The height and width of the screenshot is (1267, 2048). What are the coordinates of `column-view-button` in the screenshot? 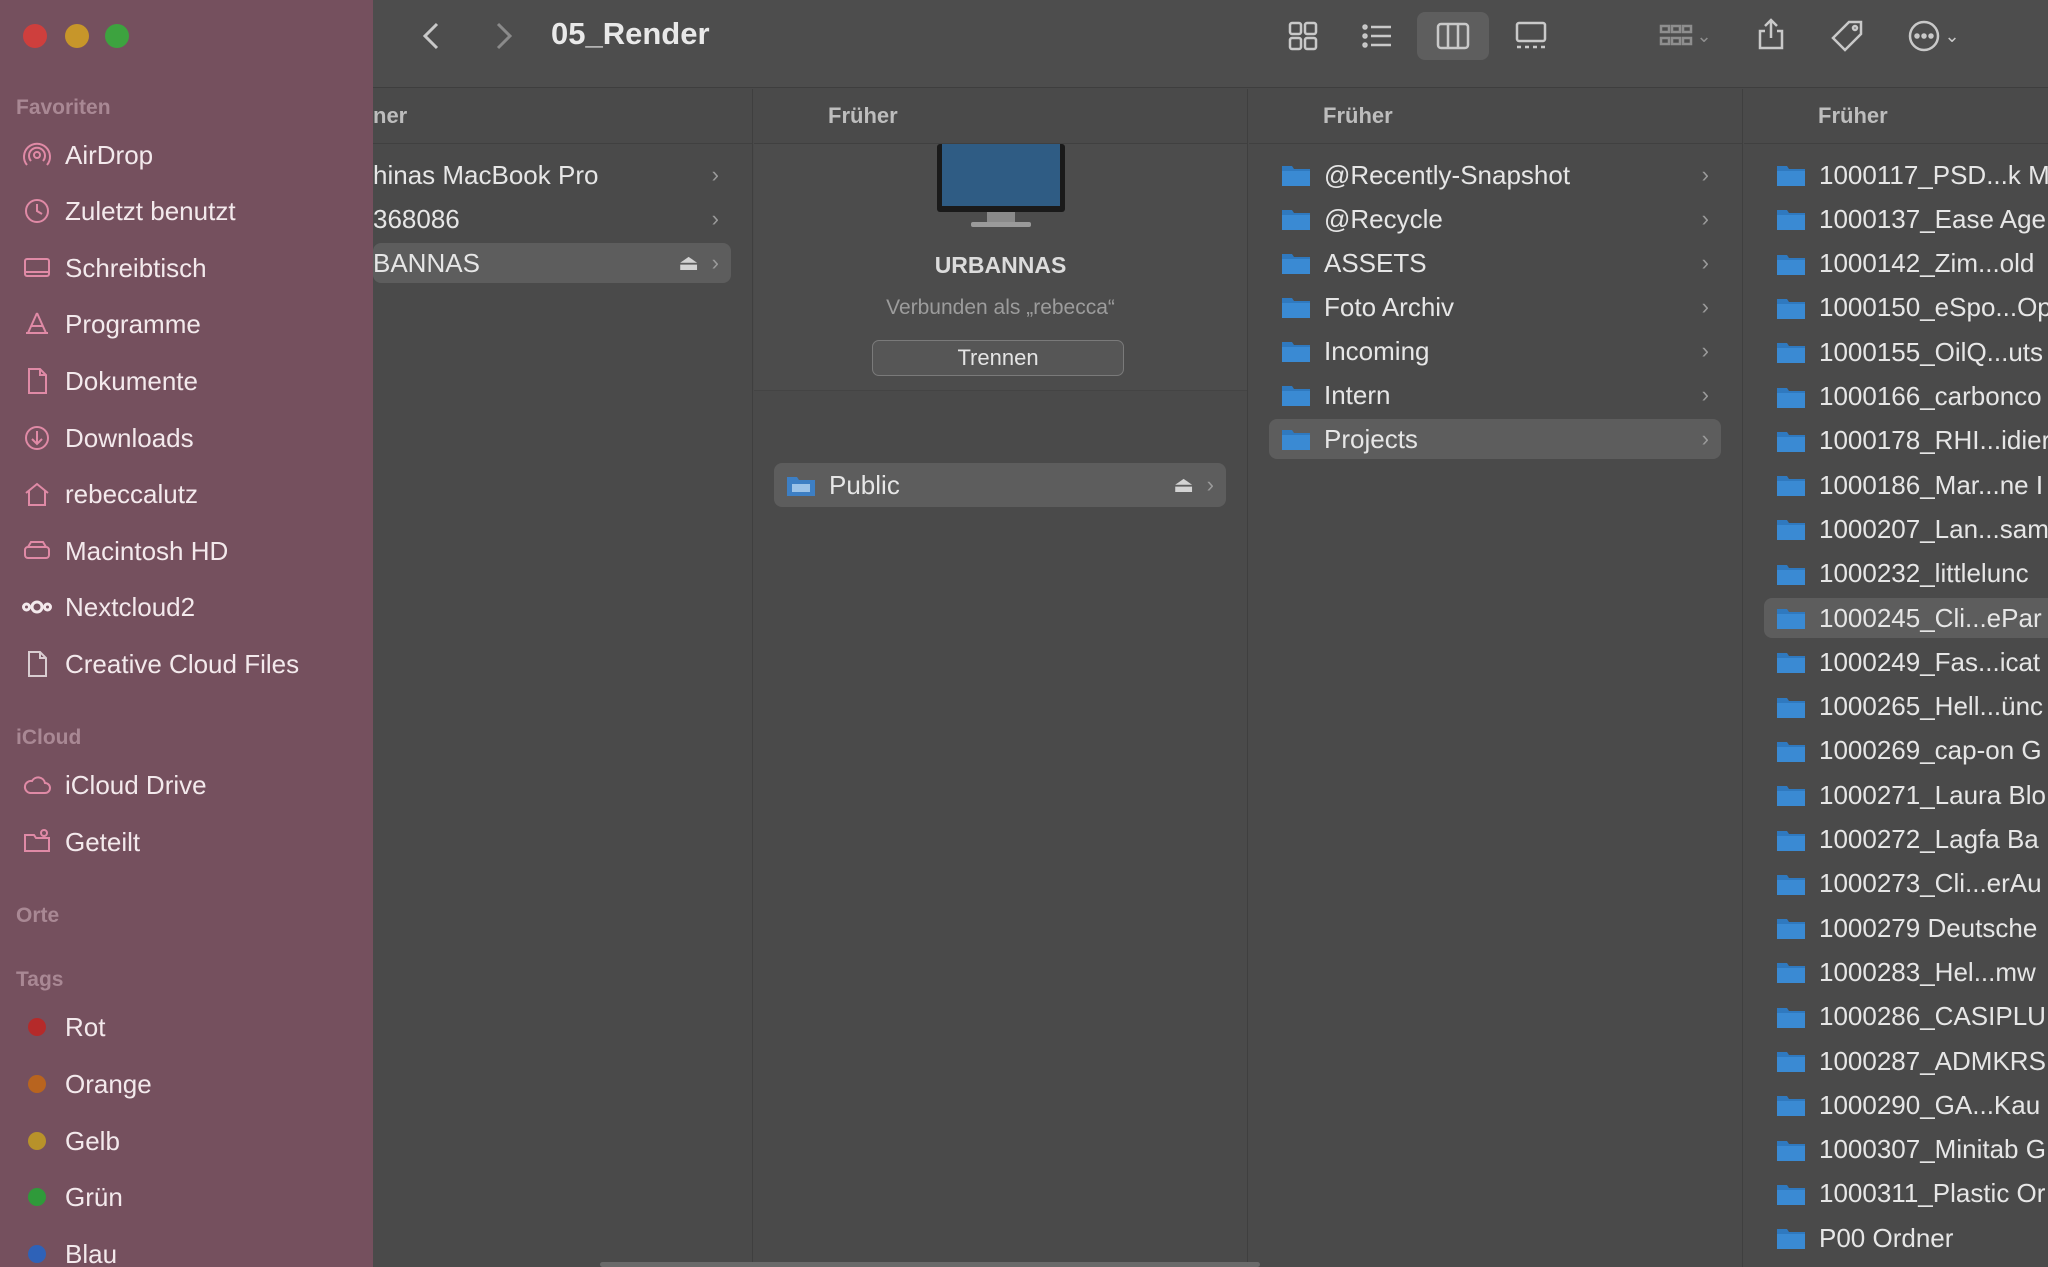 It's located at (1453, 36).